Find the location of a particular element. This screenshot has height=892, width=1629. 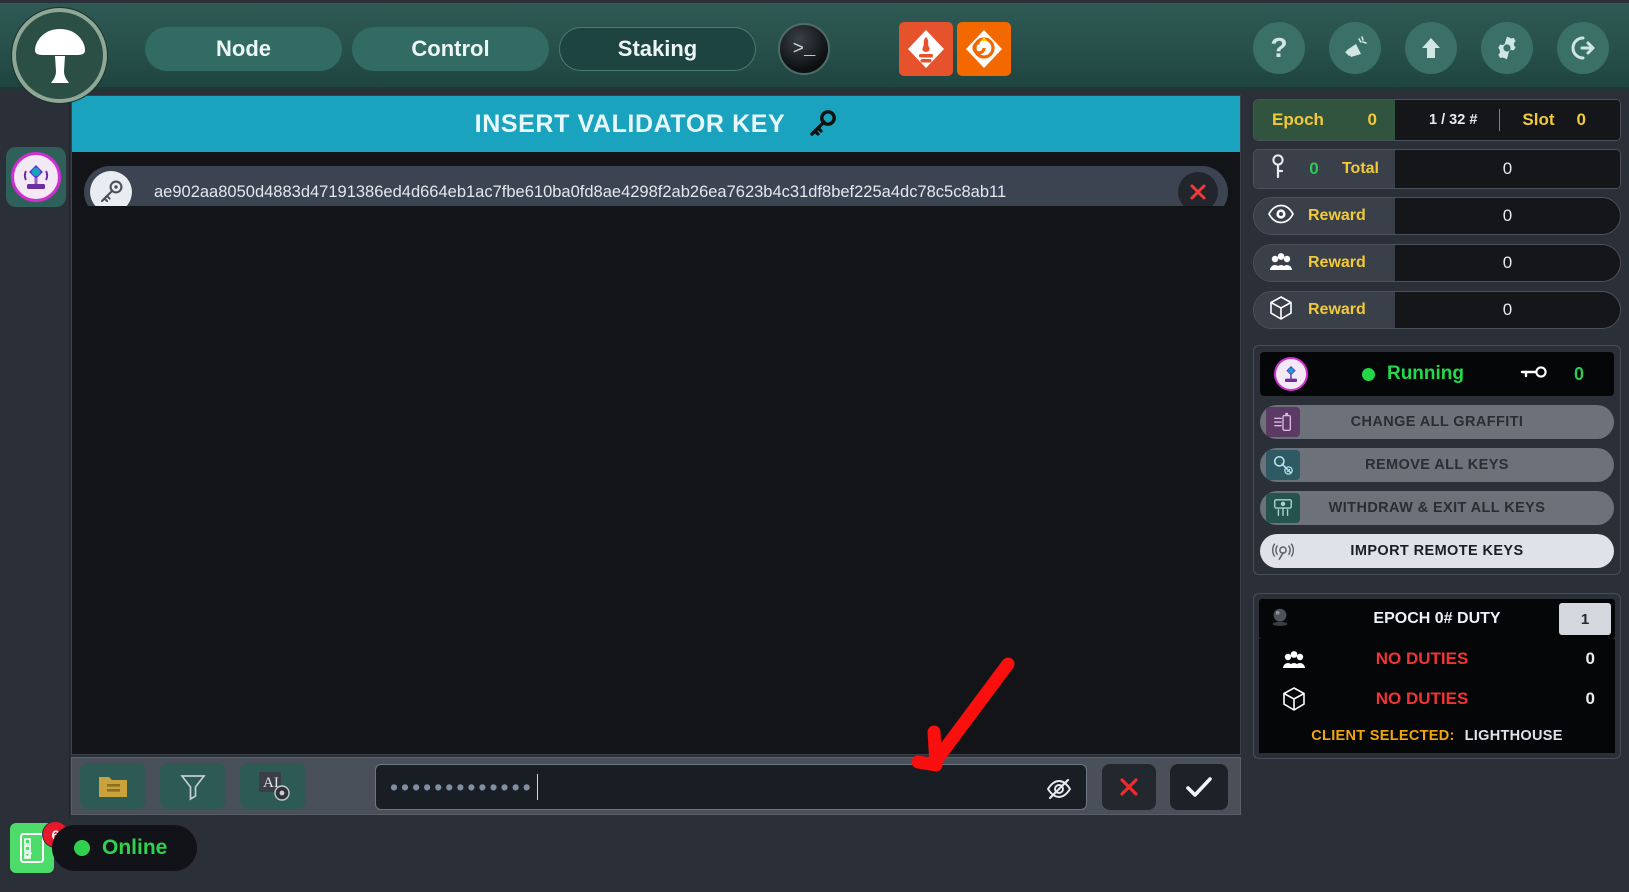

withdraw-exit-all-keys-button: WITHDRAW & EXIT ALL KEYS is located at coordinates (1437, 508).